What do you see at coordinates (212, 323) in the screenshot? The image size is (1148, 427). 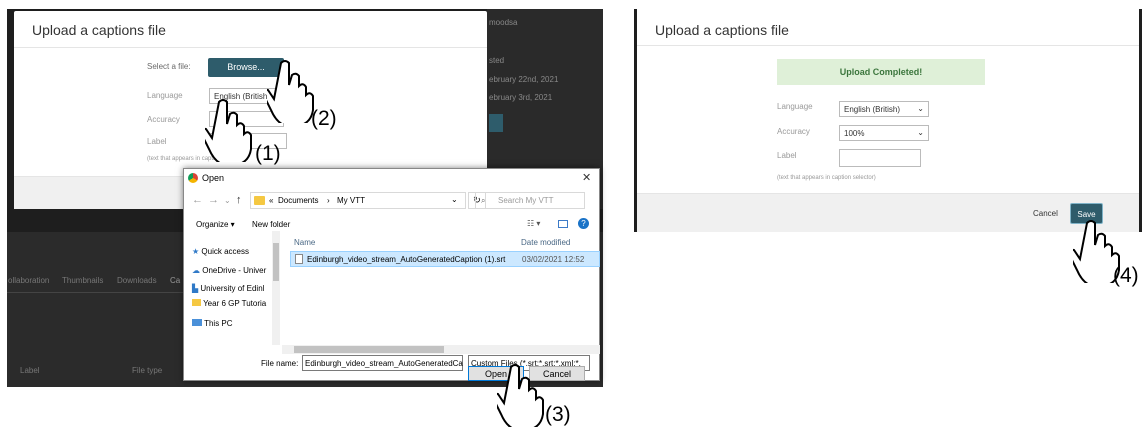 I see `nav-item-this-pc: This PC` at bounding box center [212, 323].